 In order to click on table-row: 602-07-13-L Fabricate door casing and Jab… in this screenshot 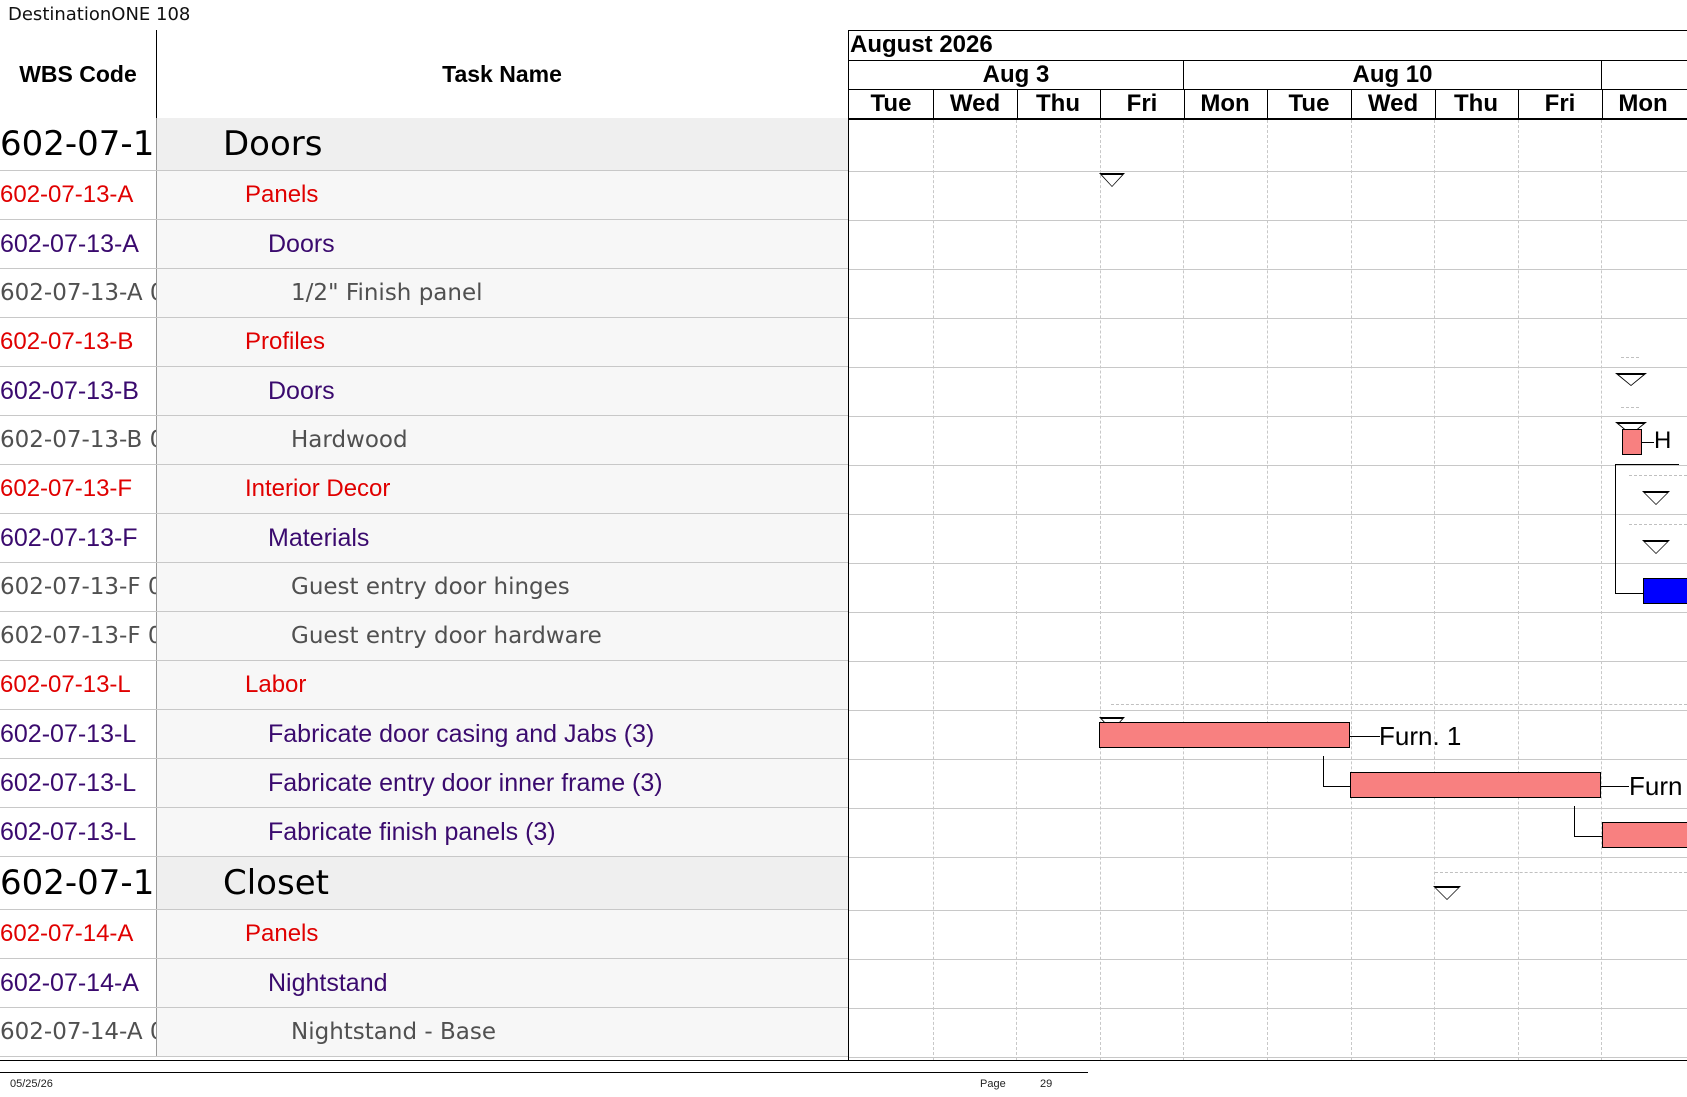, I will do `click(424, 734)`.